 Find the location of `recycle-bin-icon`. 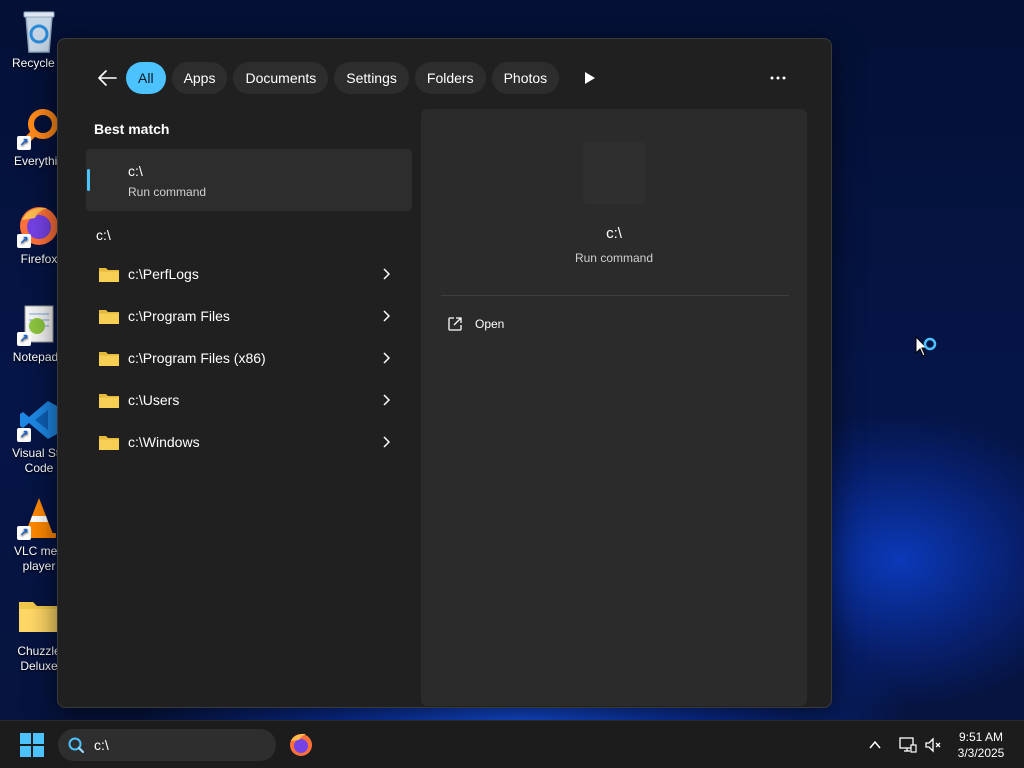

recycle-bin-icon is located at coordinates (39, 30).